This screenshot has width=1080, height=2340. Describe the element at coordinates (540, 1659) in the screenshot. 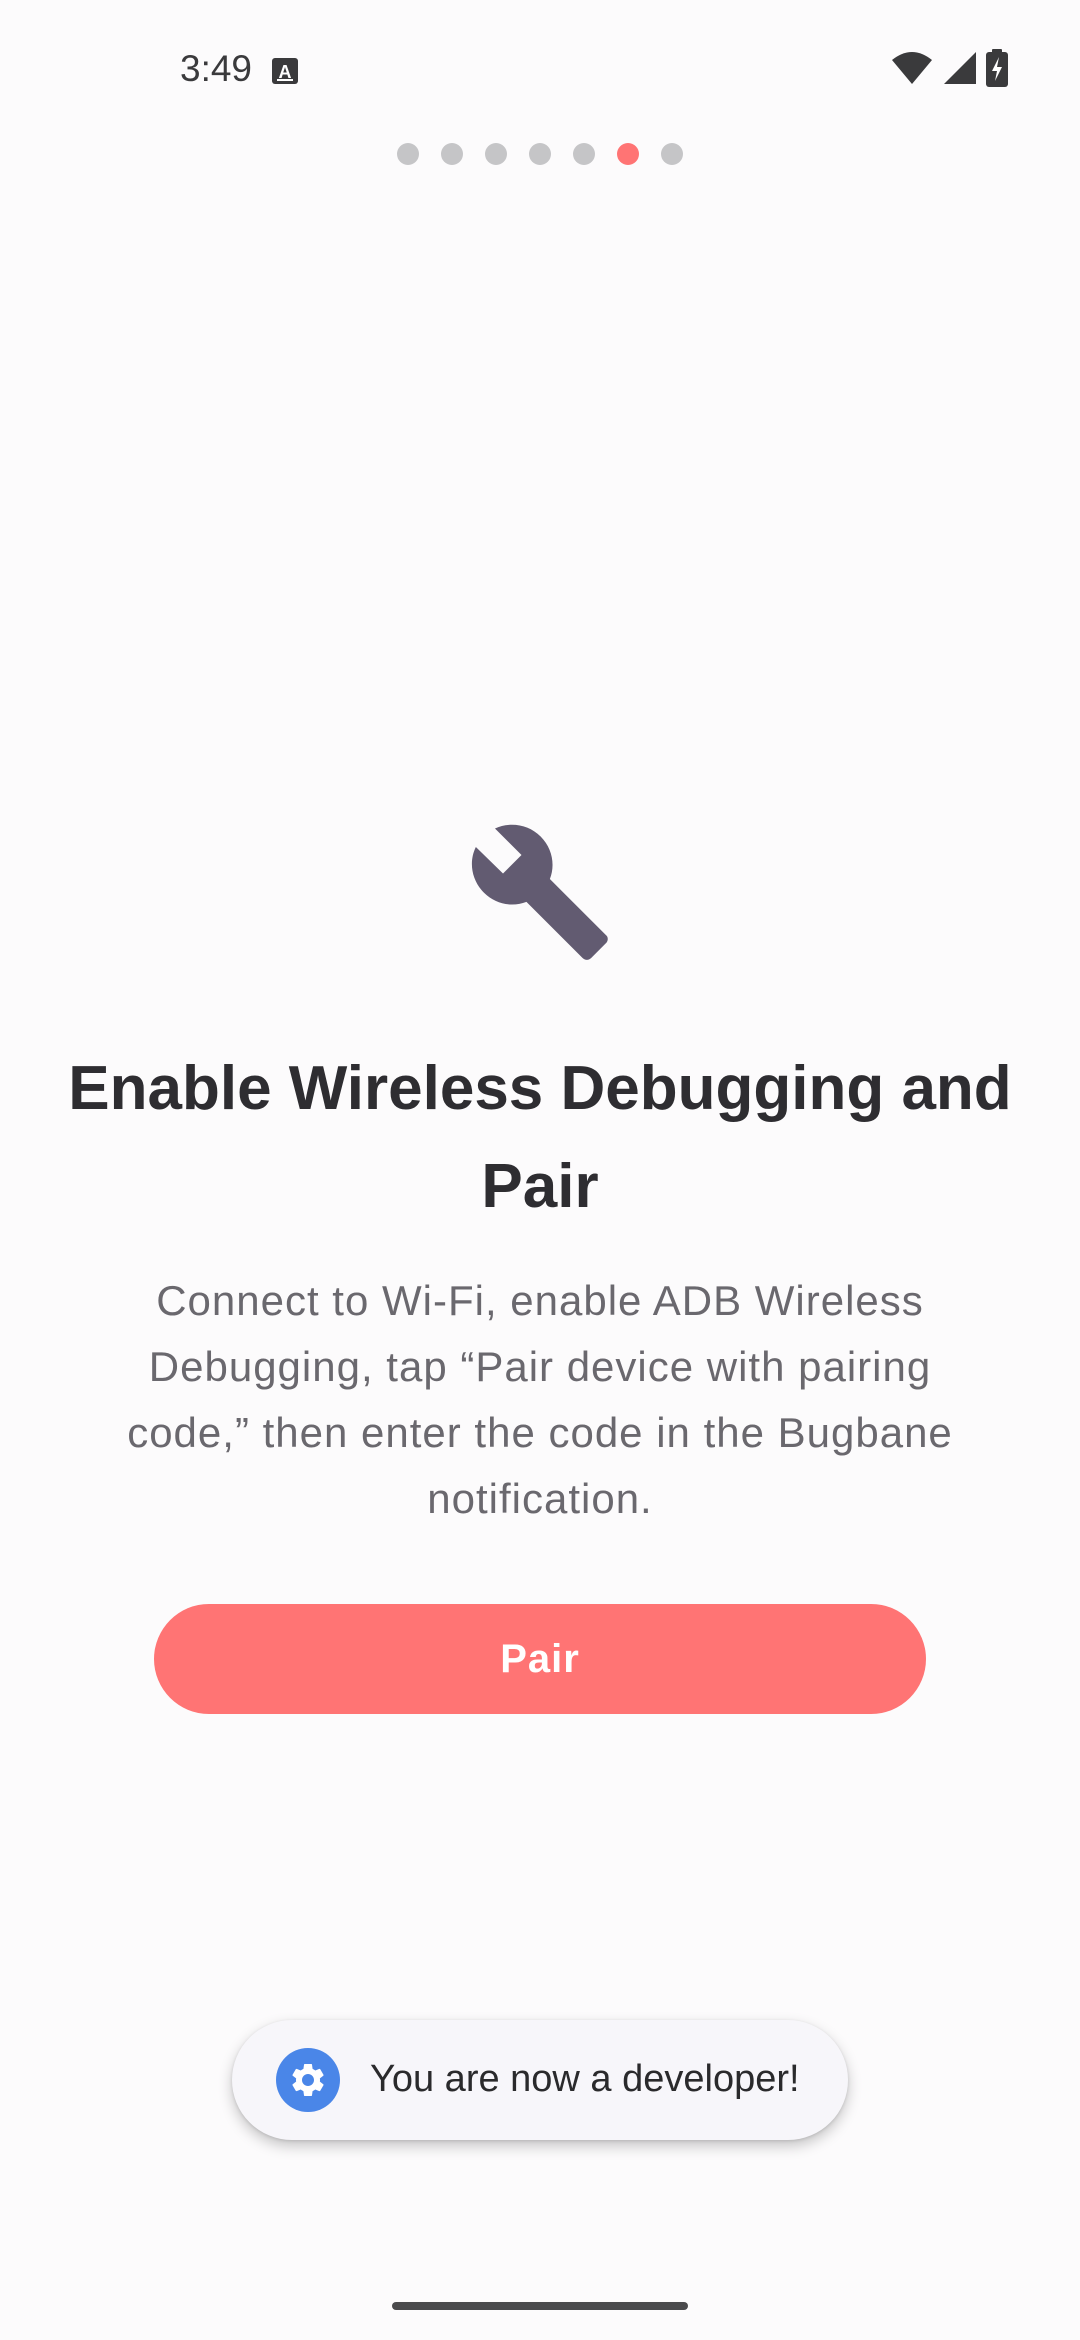

I see `pair-button: Pair` at that location.